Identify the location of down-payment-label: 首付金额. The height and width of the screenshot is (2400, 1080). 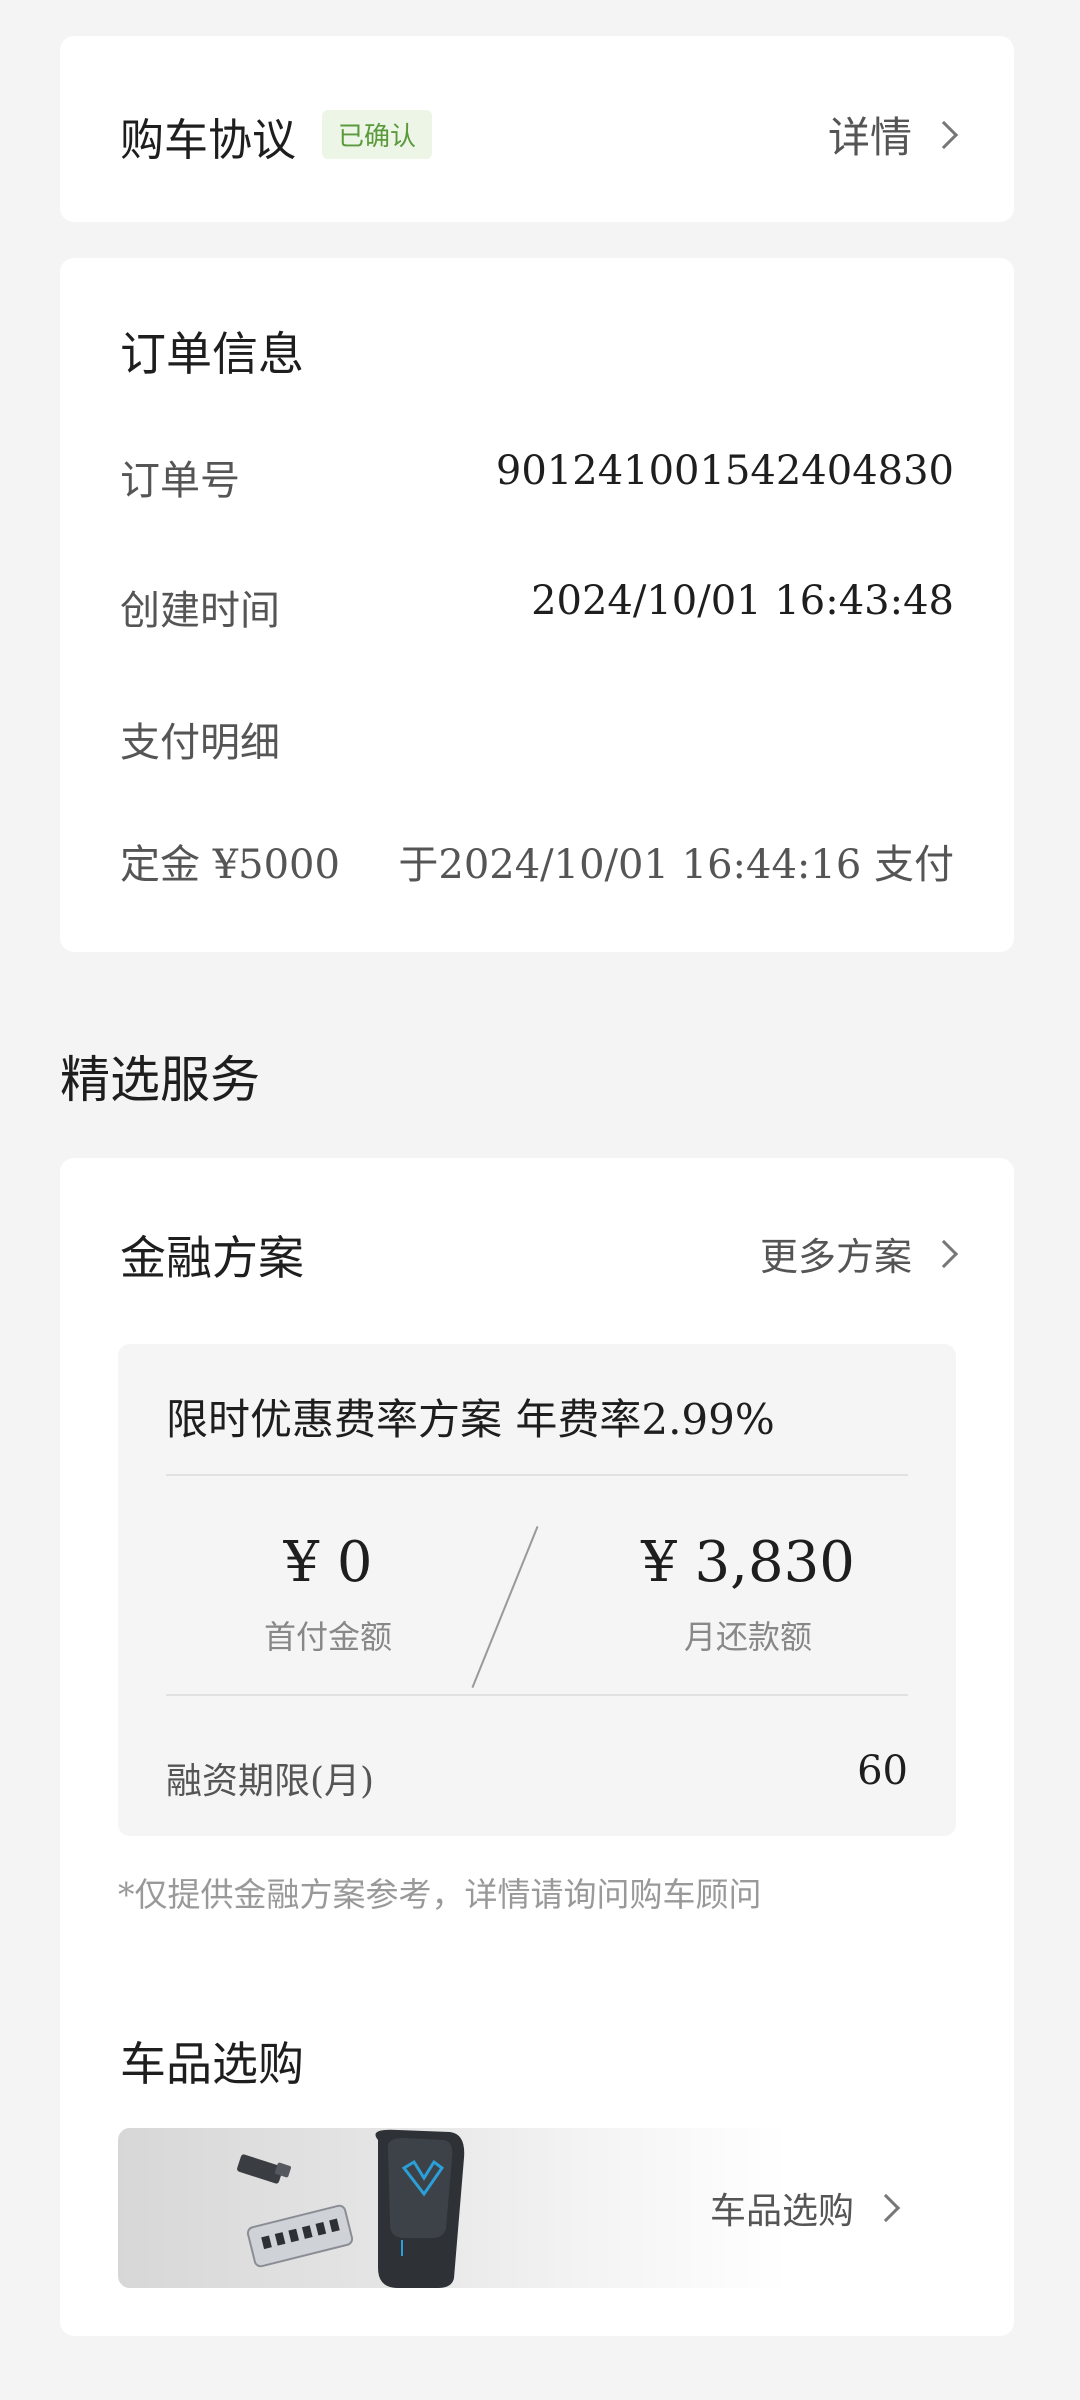
(327, 1637).